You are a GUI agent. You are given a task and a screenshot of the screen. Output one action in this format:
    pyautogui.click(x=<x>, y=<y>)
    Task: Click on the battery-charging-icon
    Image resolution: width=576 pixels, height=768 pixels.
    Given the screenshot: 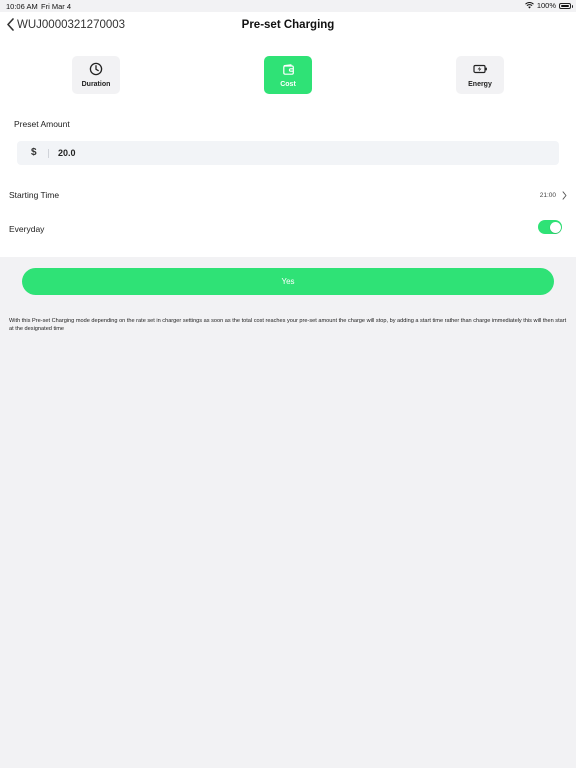 What is the action you would take?
    pyautogui.click(x=480, y=69)
    